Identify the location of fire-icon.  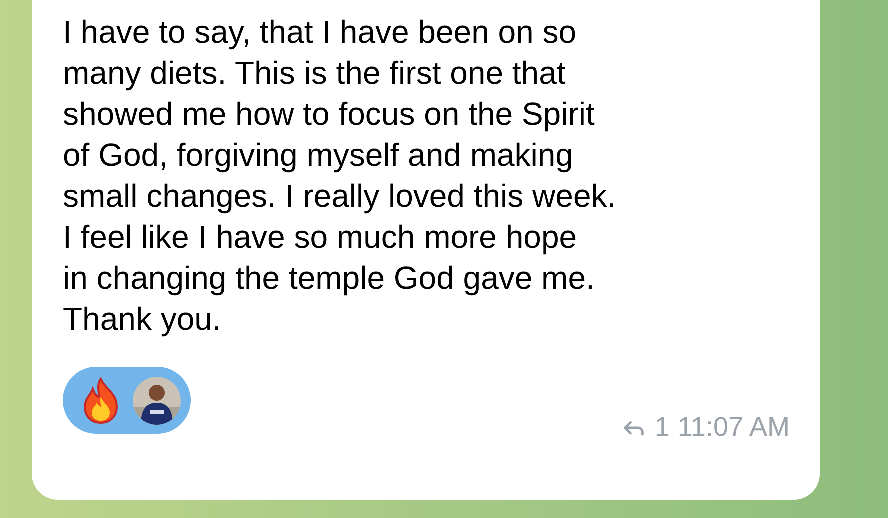
(101, 400).